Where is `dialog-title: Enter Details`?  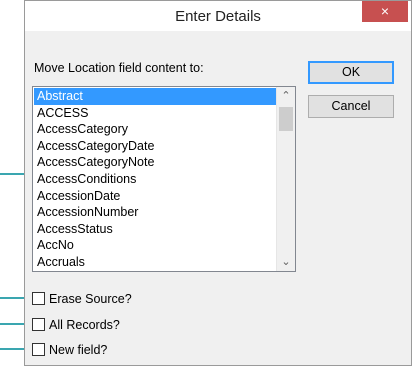
dialog-title: Enter Details is located at coordinates (218, 16).